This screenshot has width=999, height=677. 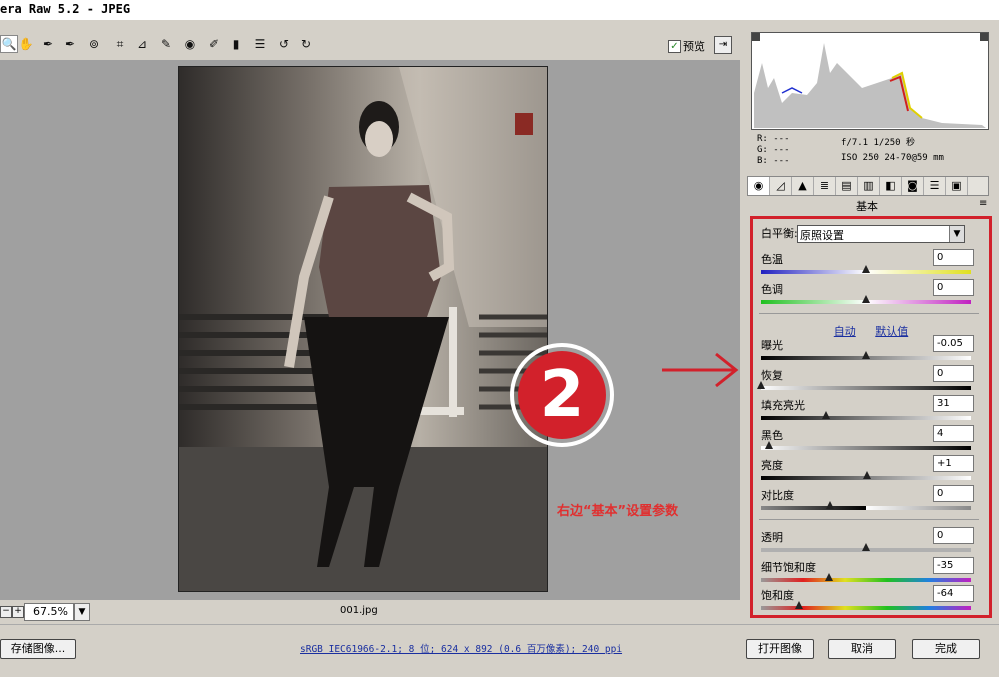 I want to click on done-button: 完成, so click(x=946, y=649).